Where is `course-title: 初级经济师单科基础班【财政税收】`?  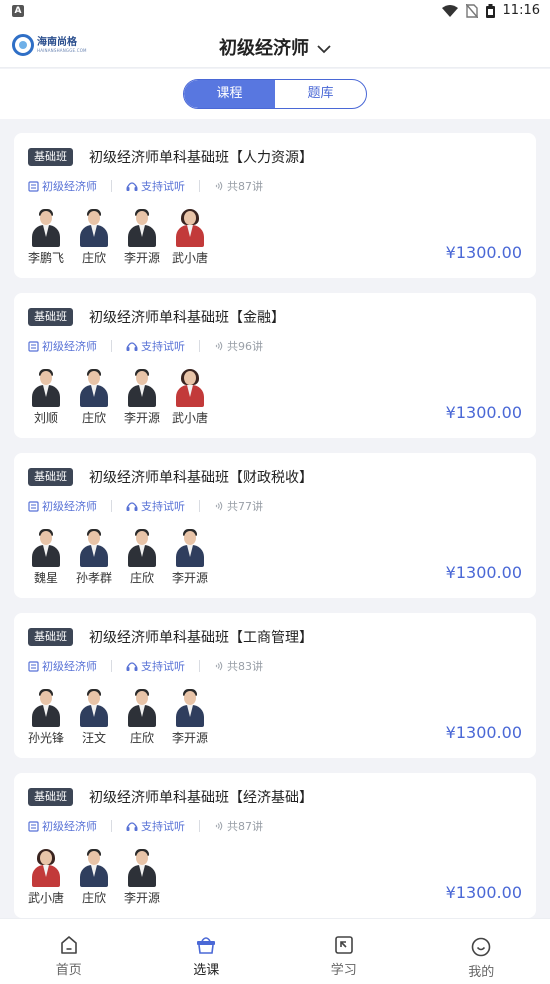
course-title: 初级经济师单科基础班【财政税收】 is located at coordinates (201, 478).